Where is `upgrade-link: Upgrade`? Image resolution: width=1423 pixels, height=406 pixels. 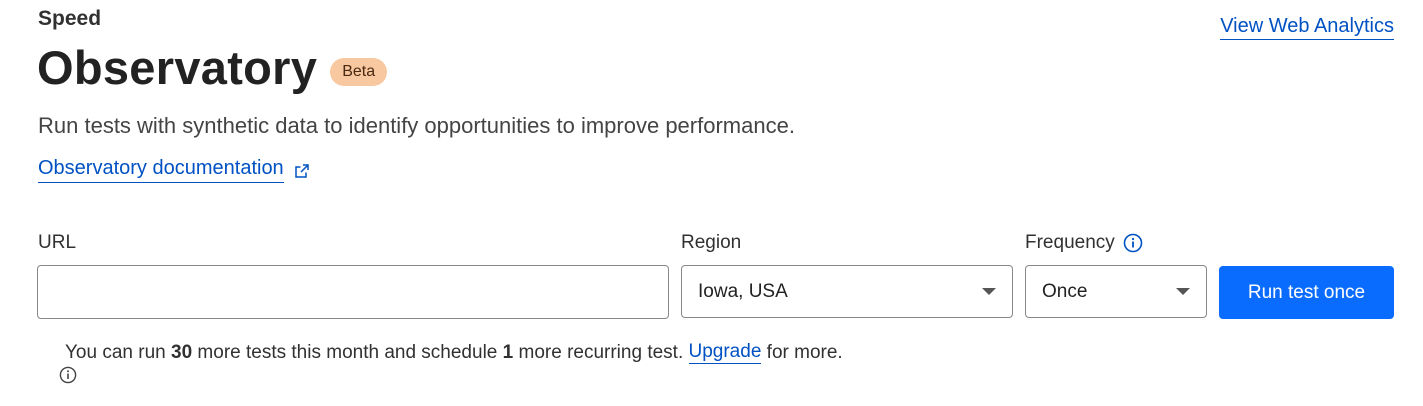
upgrade-link: Upgrade is located at coordinates (725, 352).